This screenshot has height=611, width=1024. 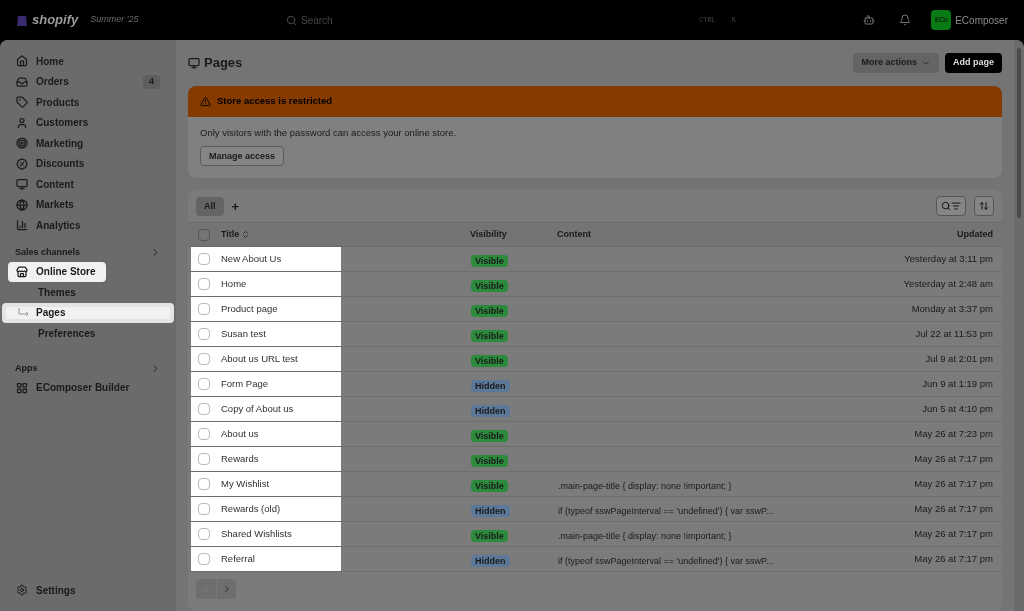 What do you see at coordinates (22, 122) in the screenshot?
I see `person-icon` at bounding box center [22, 122].